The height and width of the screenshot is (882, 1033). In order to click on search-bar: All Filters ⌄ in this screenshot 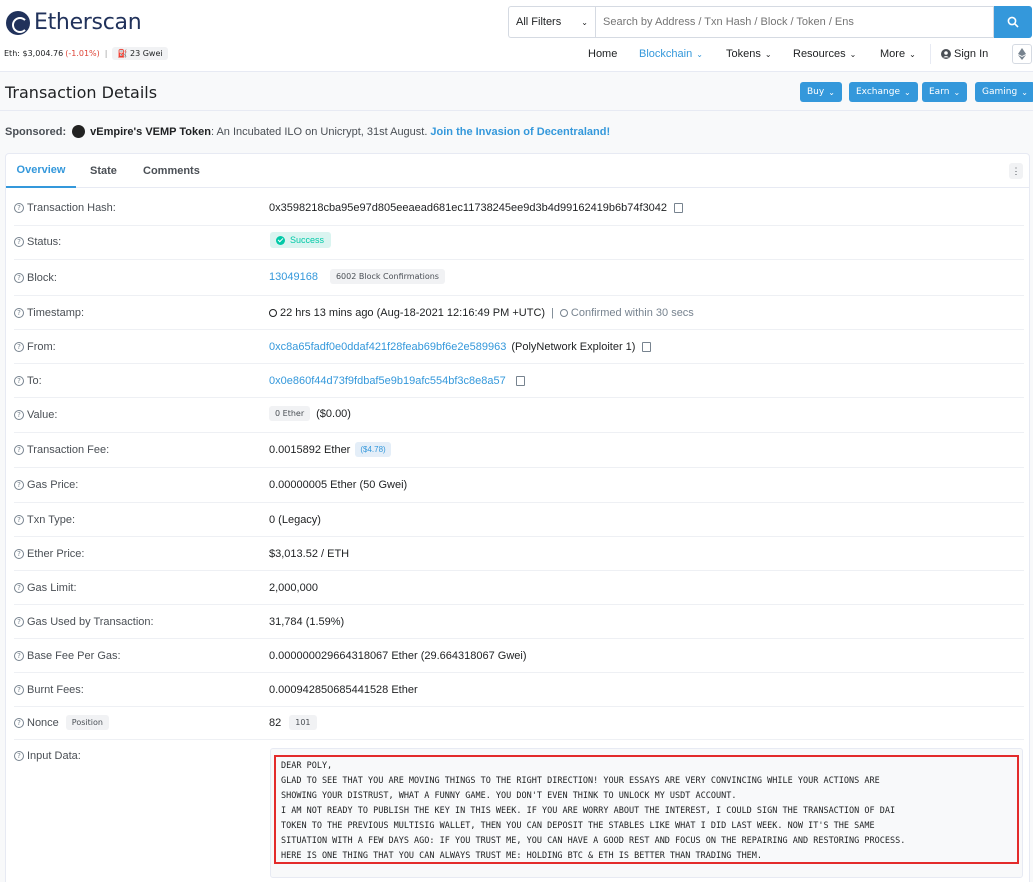, I will do `click(770, 22)`.